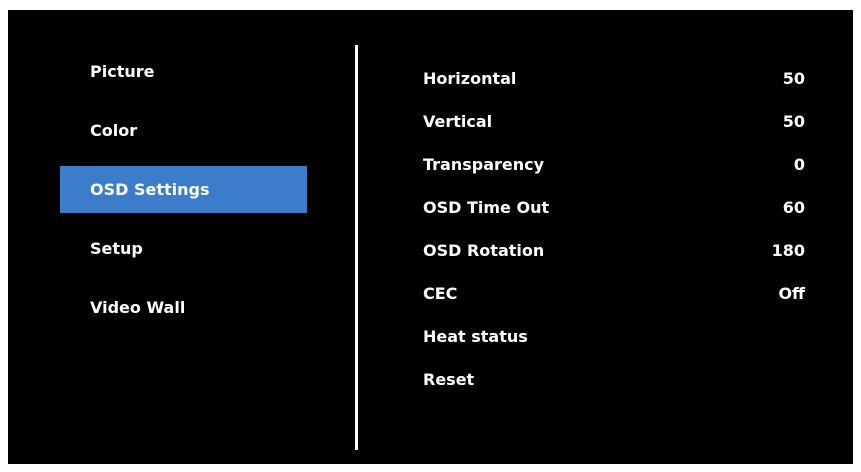 This screenshot has height=472, width=861. Describe the element at coordinates (614, 250) in the screenshot. I see `setting-row-osd-rotation: OSD Rotation 180` at that location.